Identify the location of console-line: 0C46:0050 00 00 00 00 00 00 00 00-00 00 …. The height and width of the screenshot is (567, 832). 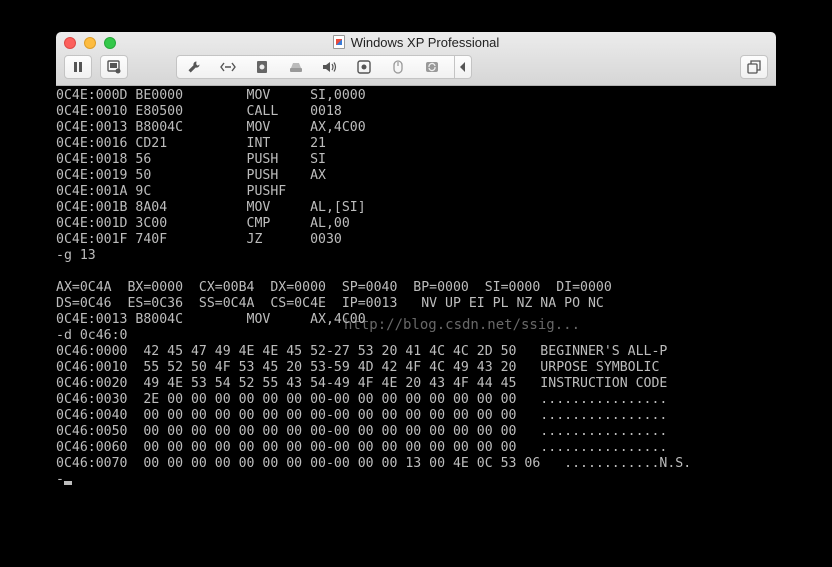
(362, 431).